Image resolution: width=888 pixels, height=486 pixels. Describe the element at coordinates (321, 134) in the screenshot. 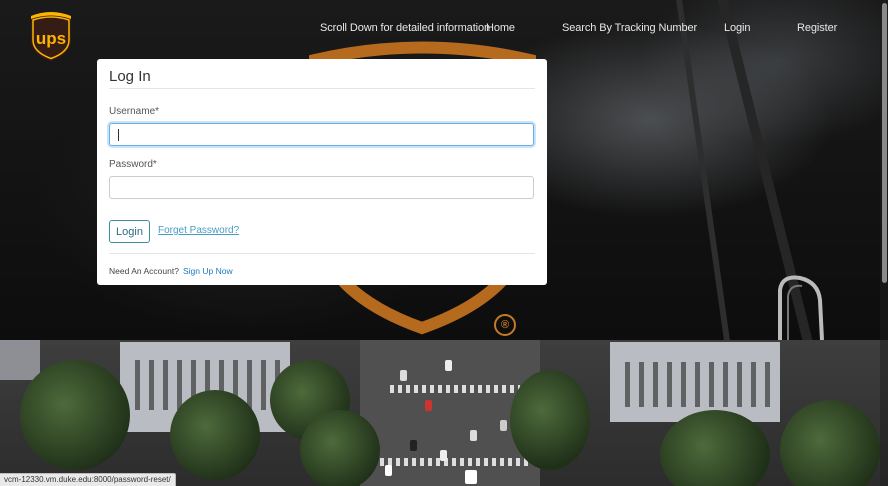

I see `username-input` at that location.